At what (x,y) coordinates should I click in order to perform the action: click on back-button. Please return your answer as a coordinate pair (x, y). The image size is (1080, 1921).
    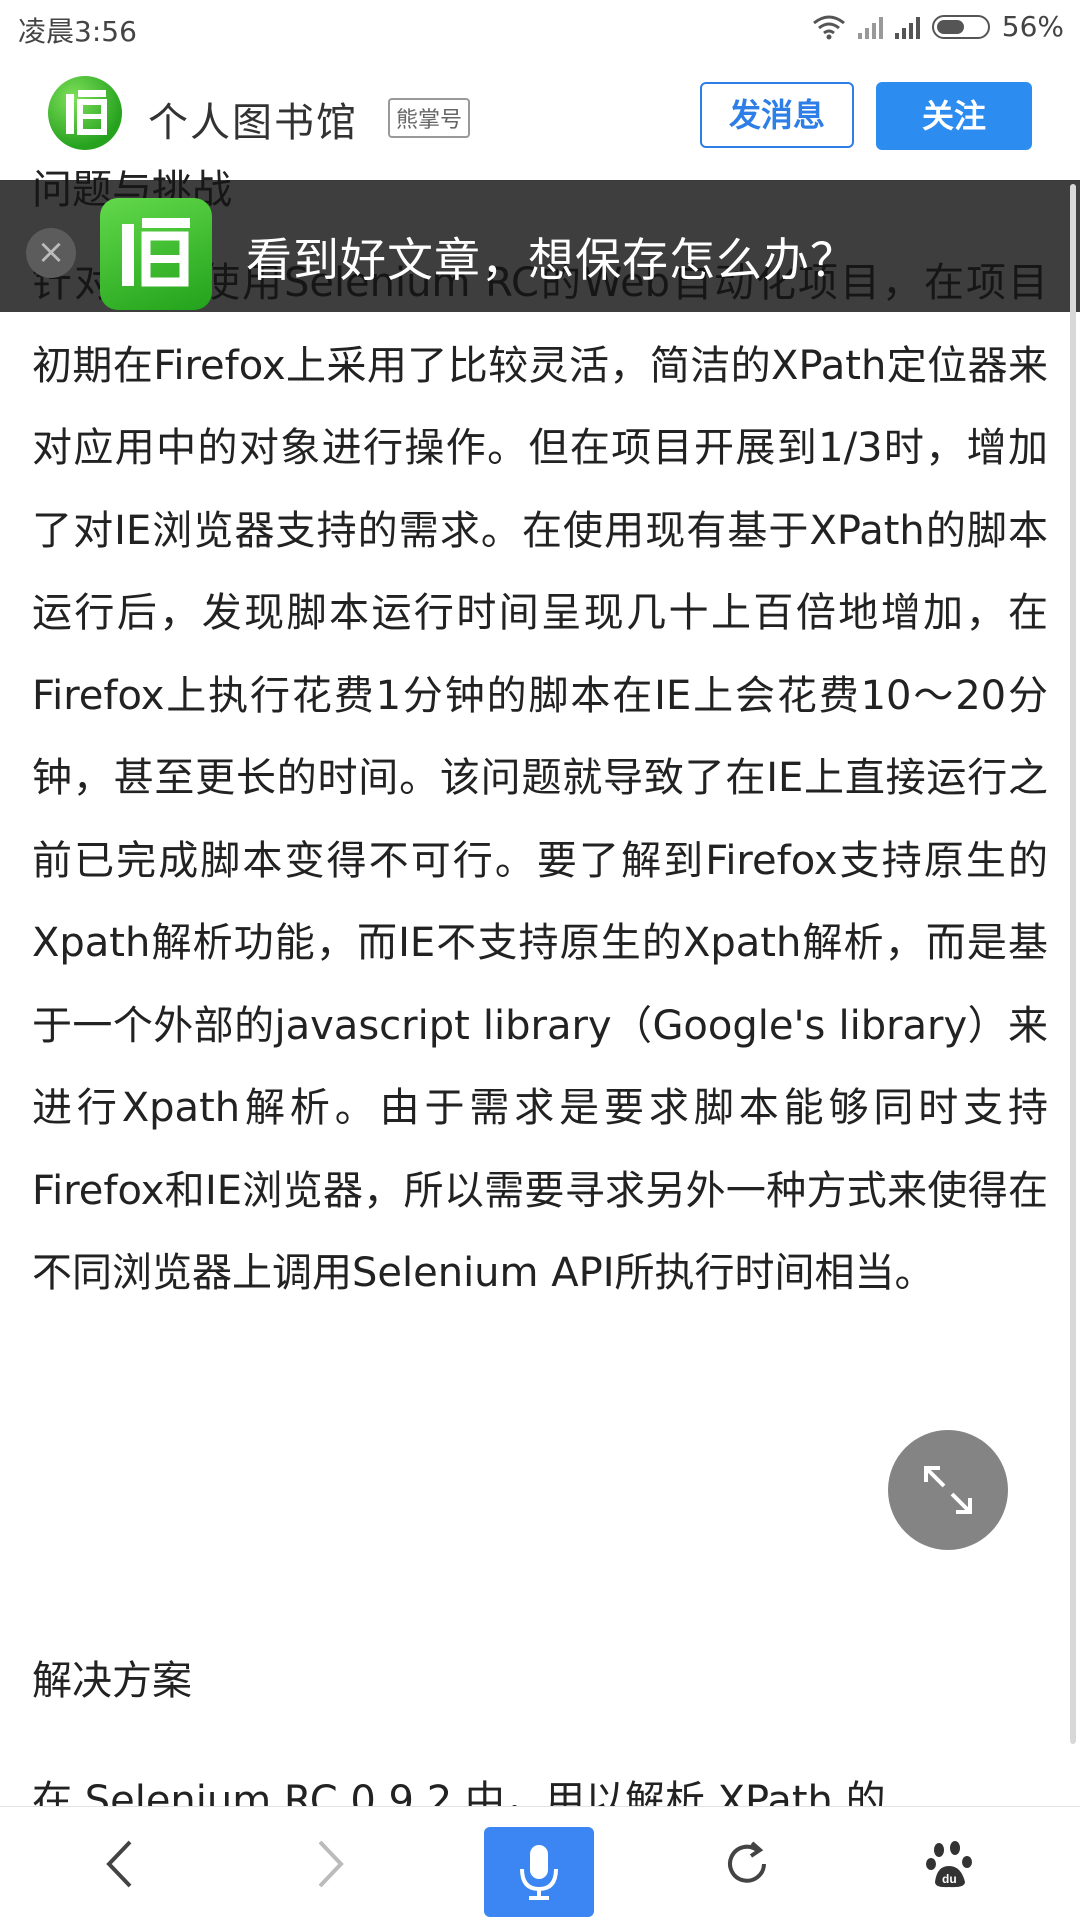
    Looking at the image, I should click on (119, 1864).